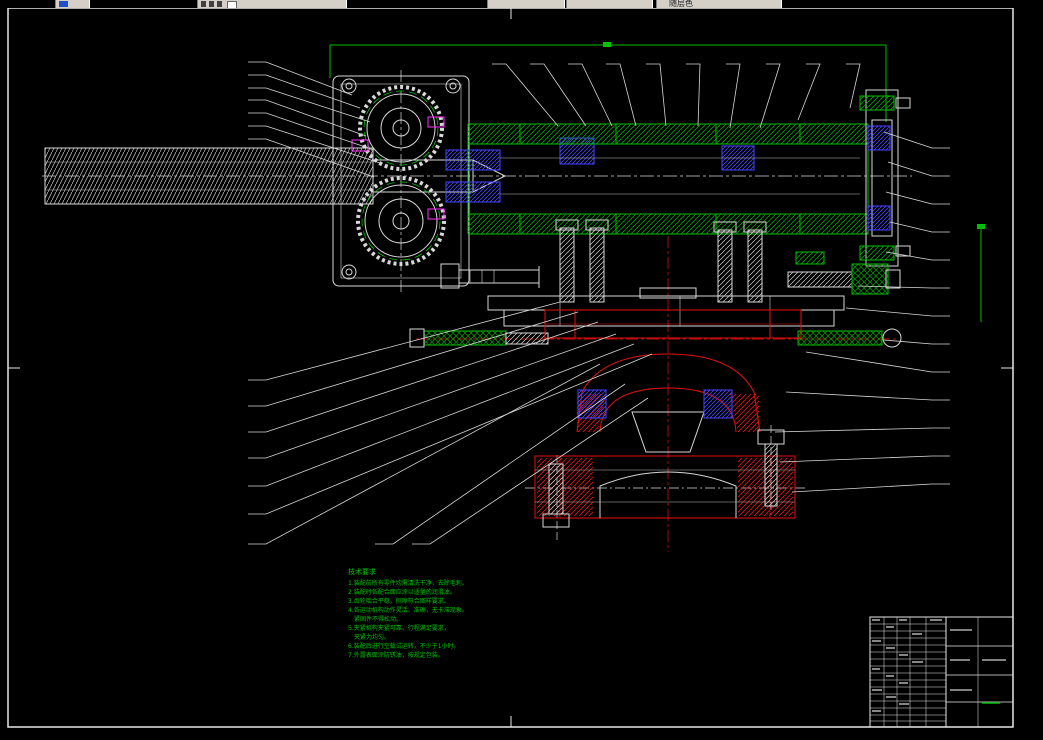  Describe the element at coordinates (673, 381) in the screenshot. I see `swivel-vise-body` at that location.